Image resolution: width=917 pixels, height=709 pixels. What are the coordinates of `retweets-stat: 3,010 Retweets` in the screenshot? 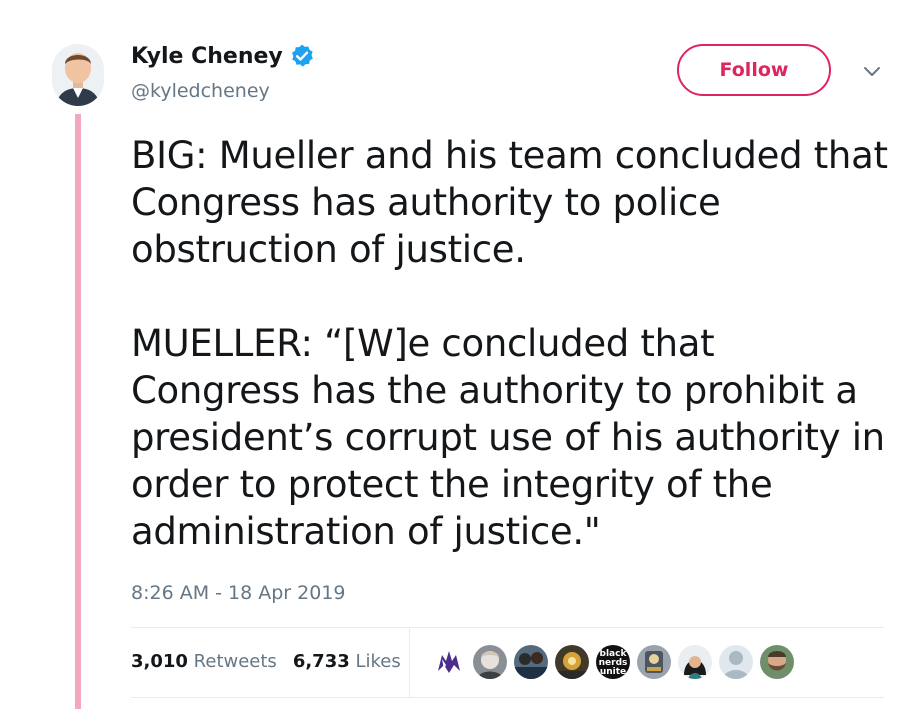 It's located at (204, 661).